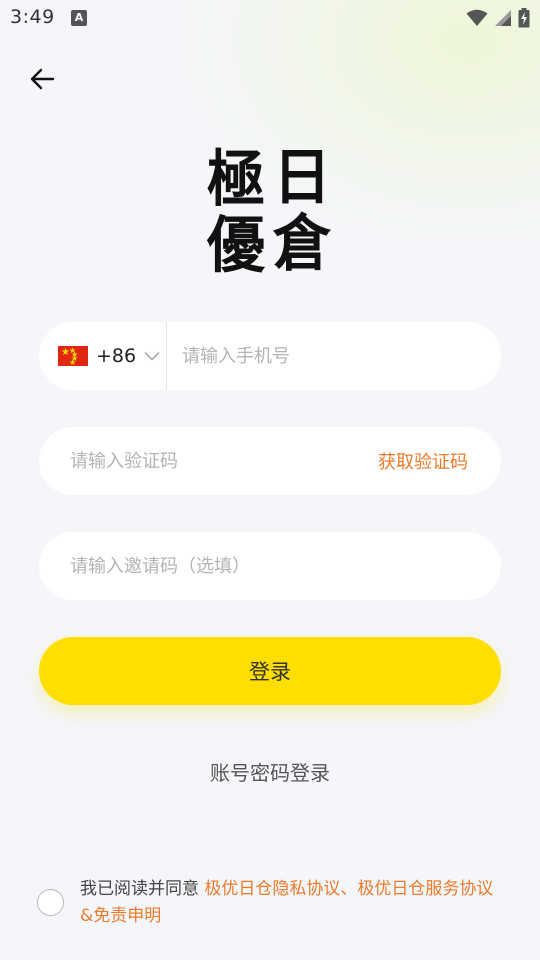 The width and height of the screenshot is (540, 960). What do you see at coordinates (503, 18) in the screenshot?
I see `signal-icon` at bounding box center [503, 18].